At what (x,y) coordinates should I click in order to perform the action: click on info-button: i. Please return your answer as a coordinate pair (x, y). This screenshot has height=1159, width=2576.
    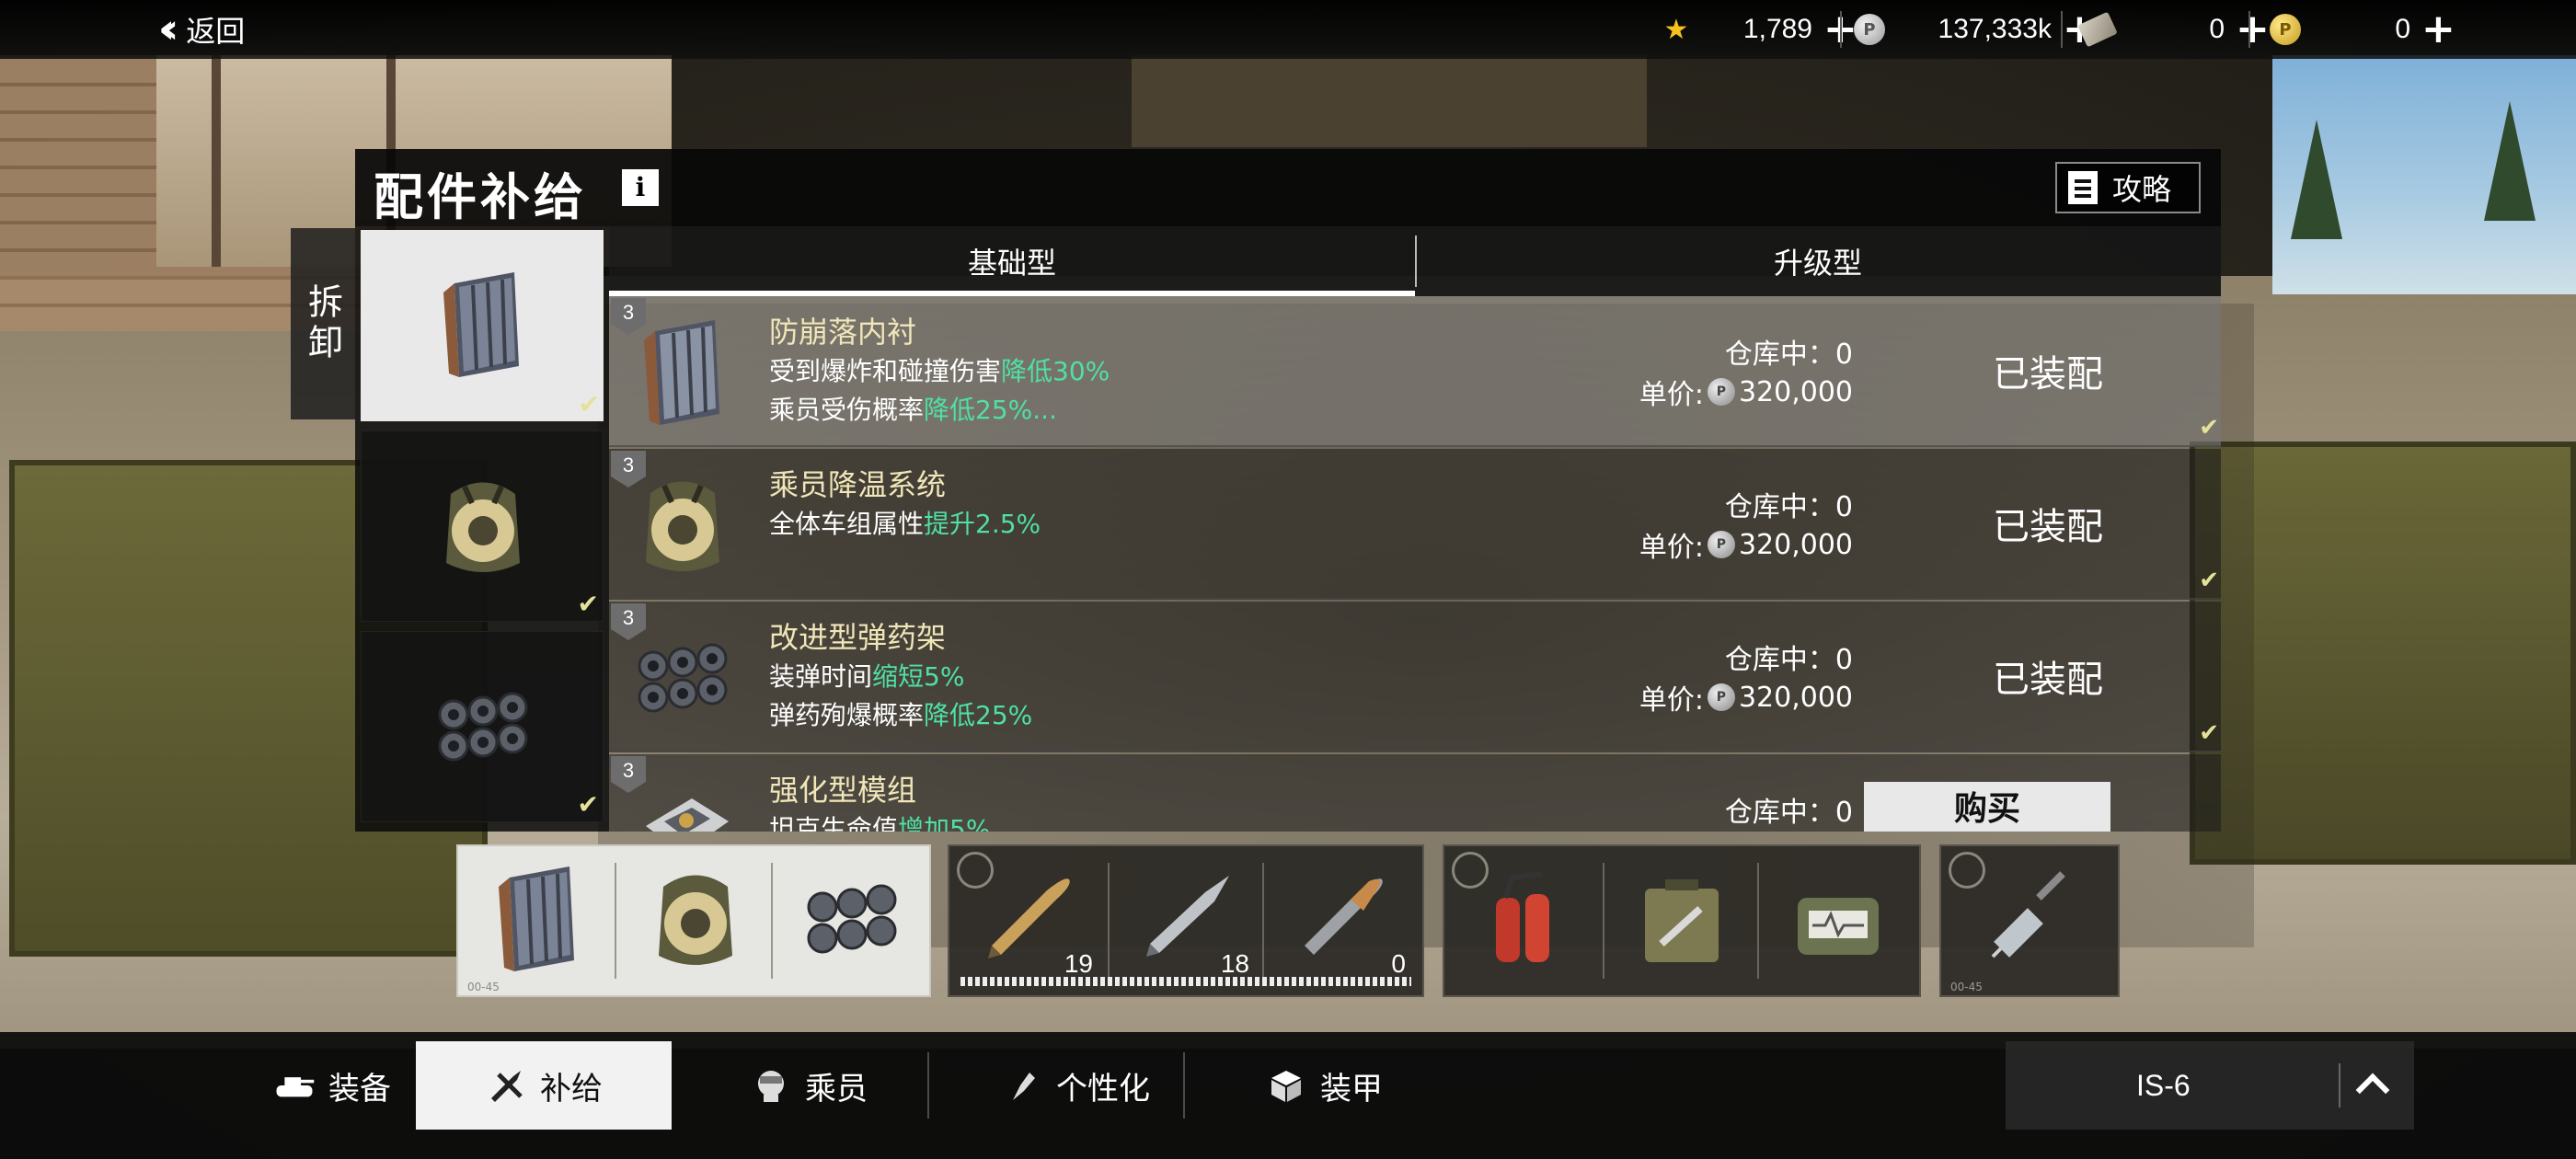
    Looking at the image, I should click on (640, 187).